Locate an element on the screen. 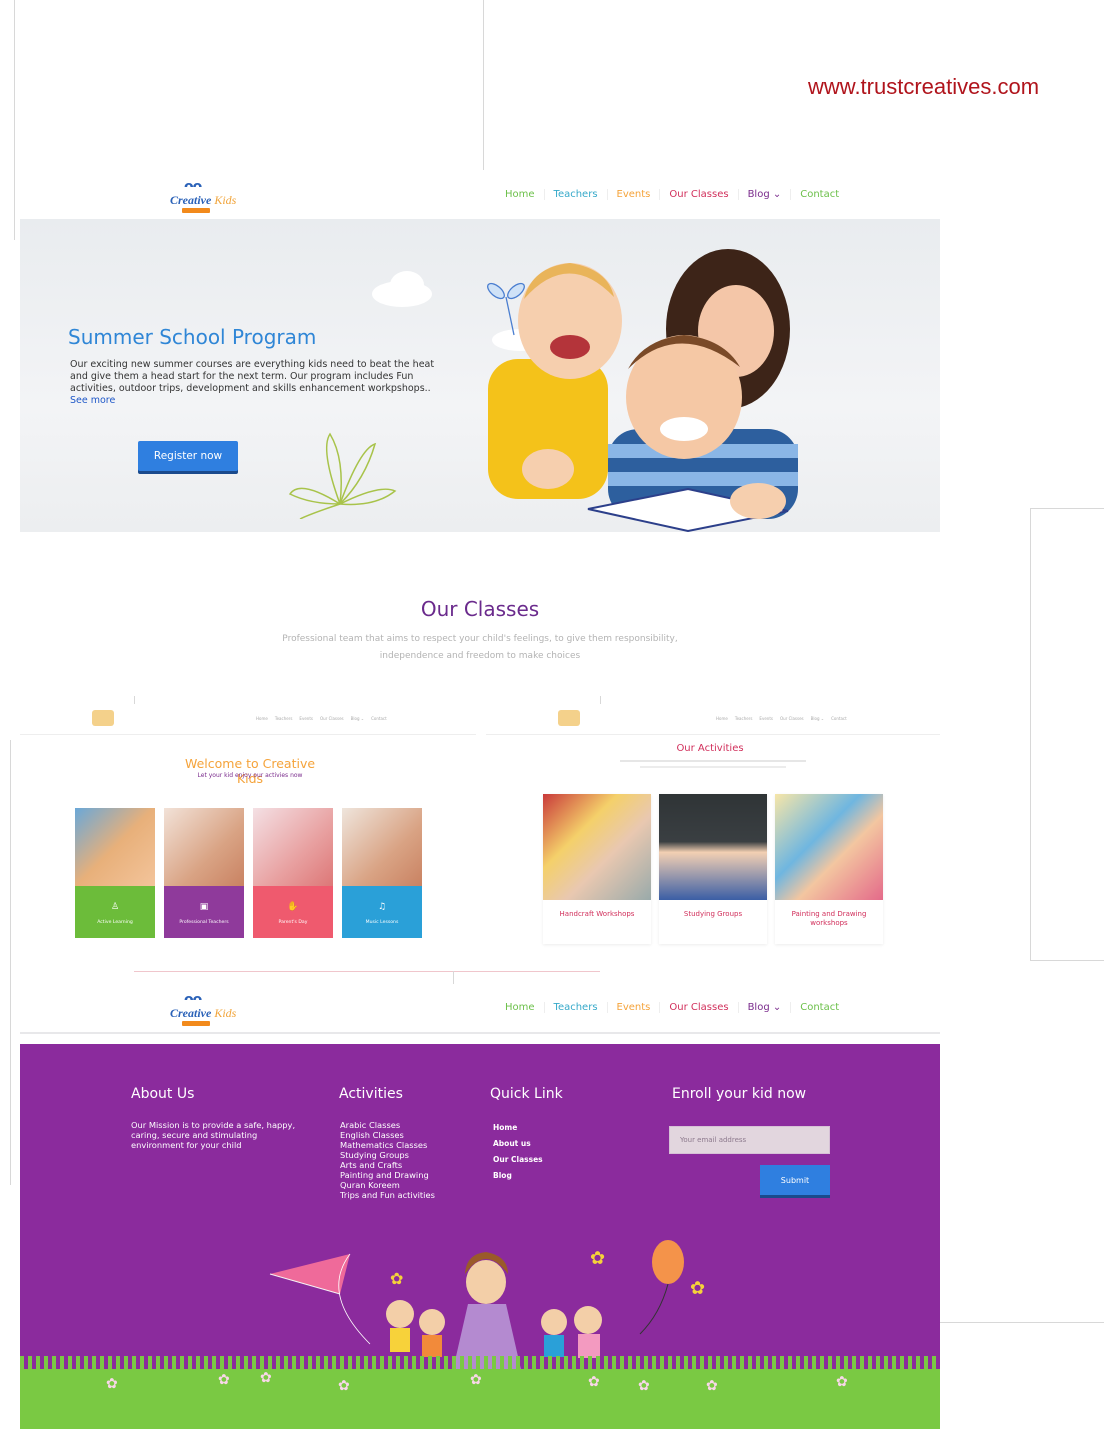 This screenshot has width=1104, height=1429. activity-link: English Classes is located at coordinates (410, 1135).